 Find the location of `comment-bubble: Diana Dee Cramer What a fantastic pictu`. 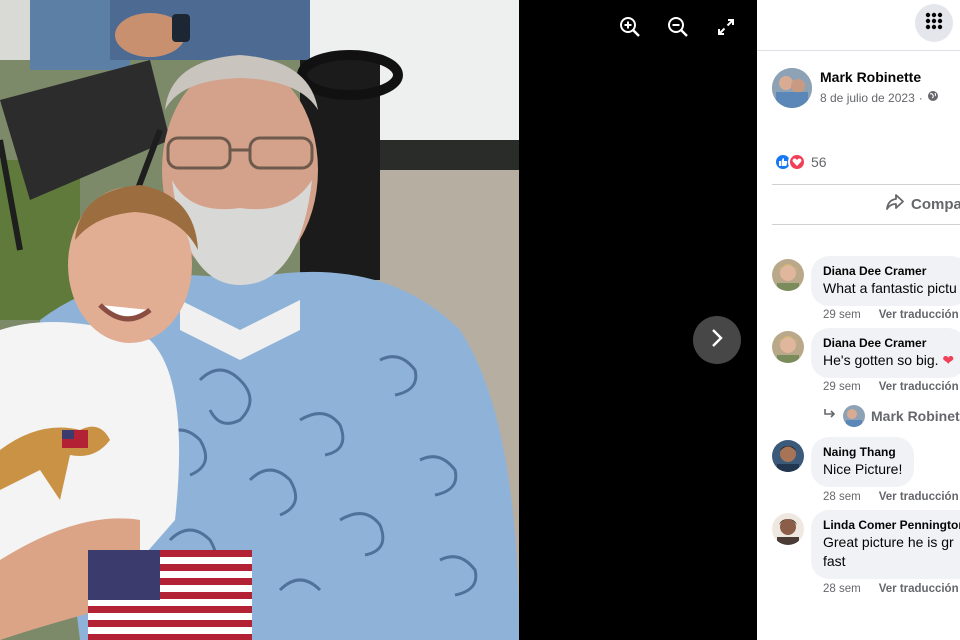

comment-bubble: Diana Dee Cramer What a fantastic pictu is located at coordinates (885, 281).